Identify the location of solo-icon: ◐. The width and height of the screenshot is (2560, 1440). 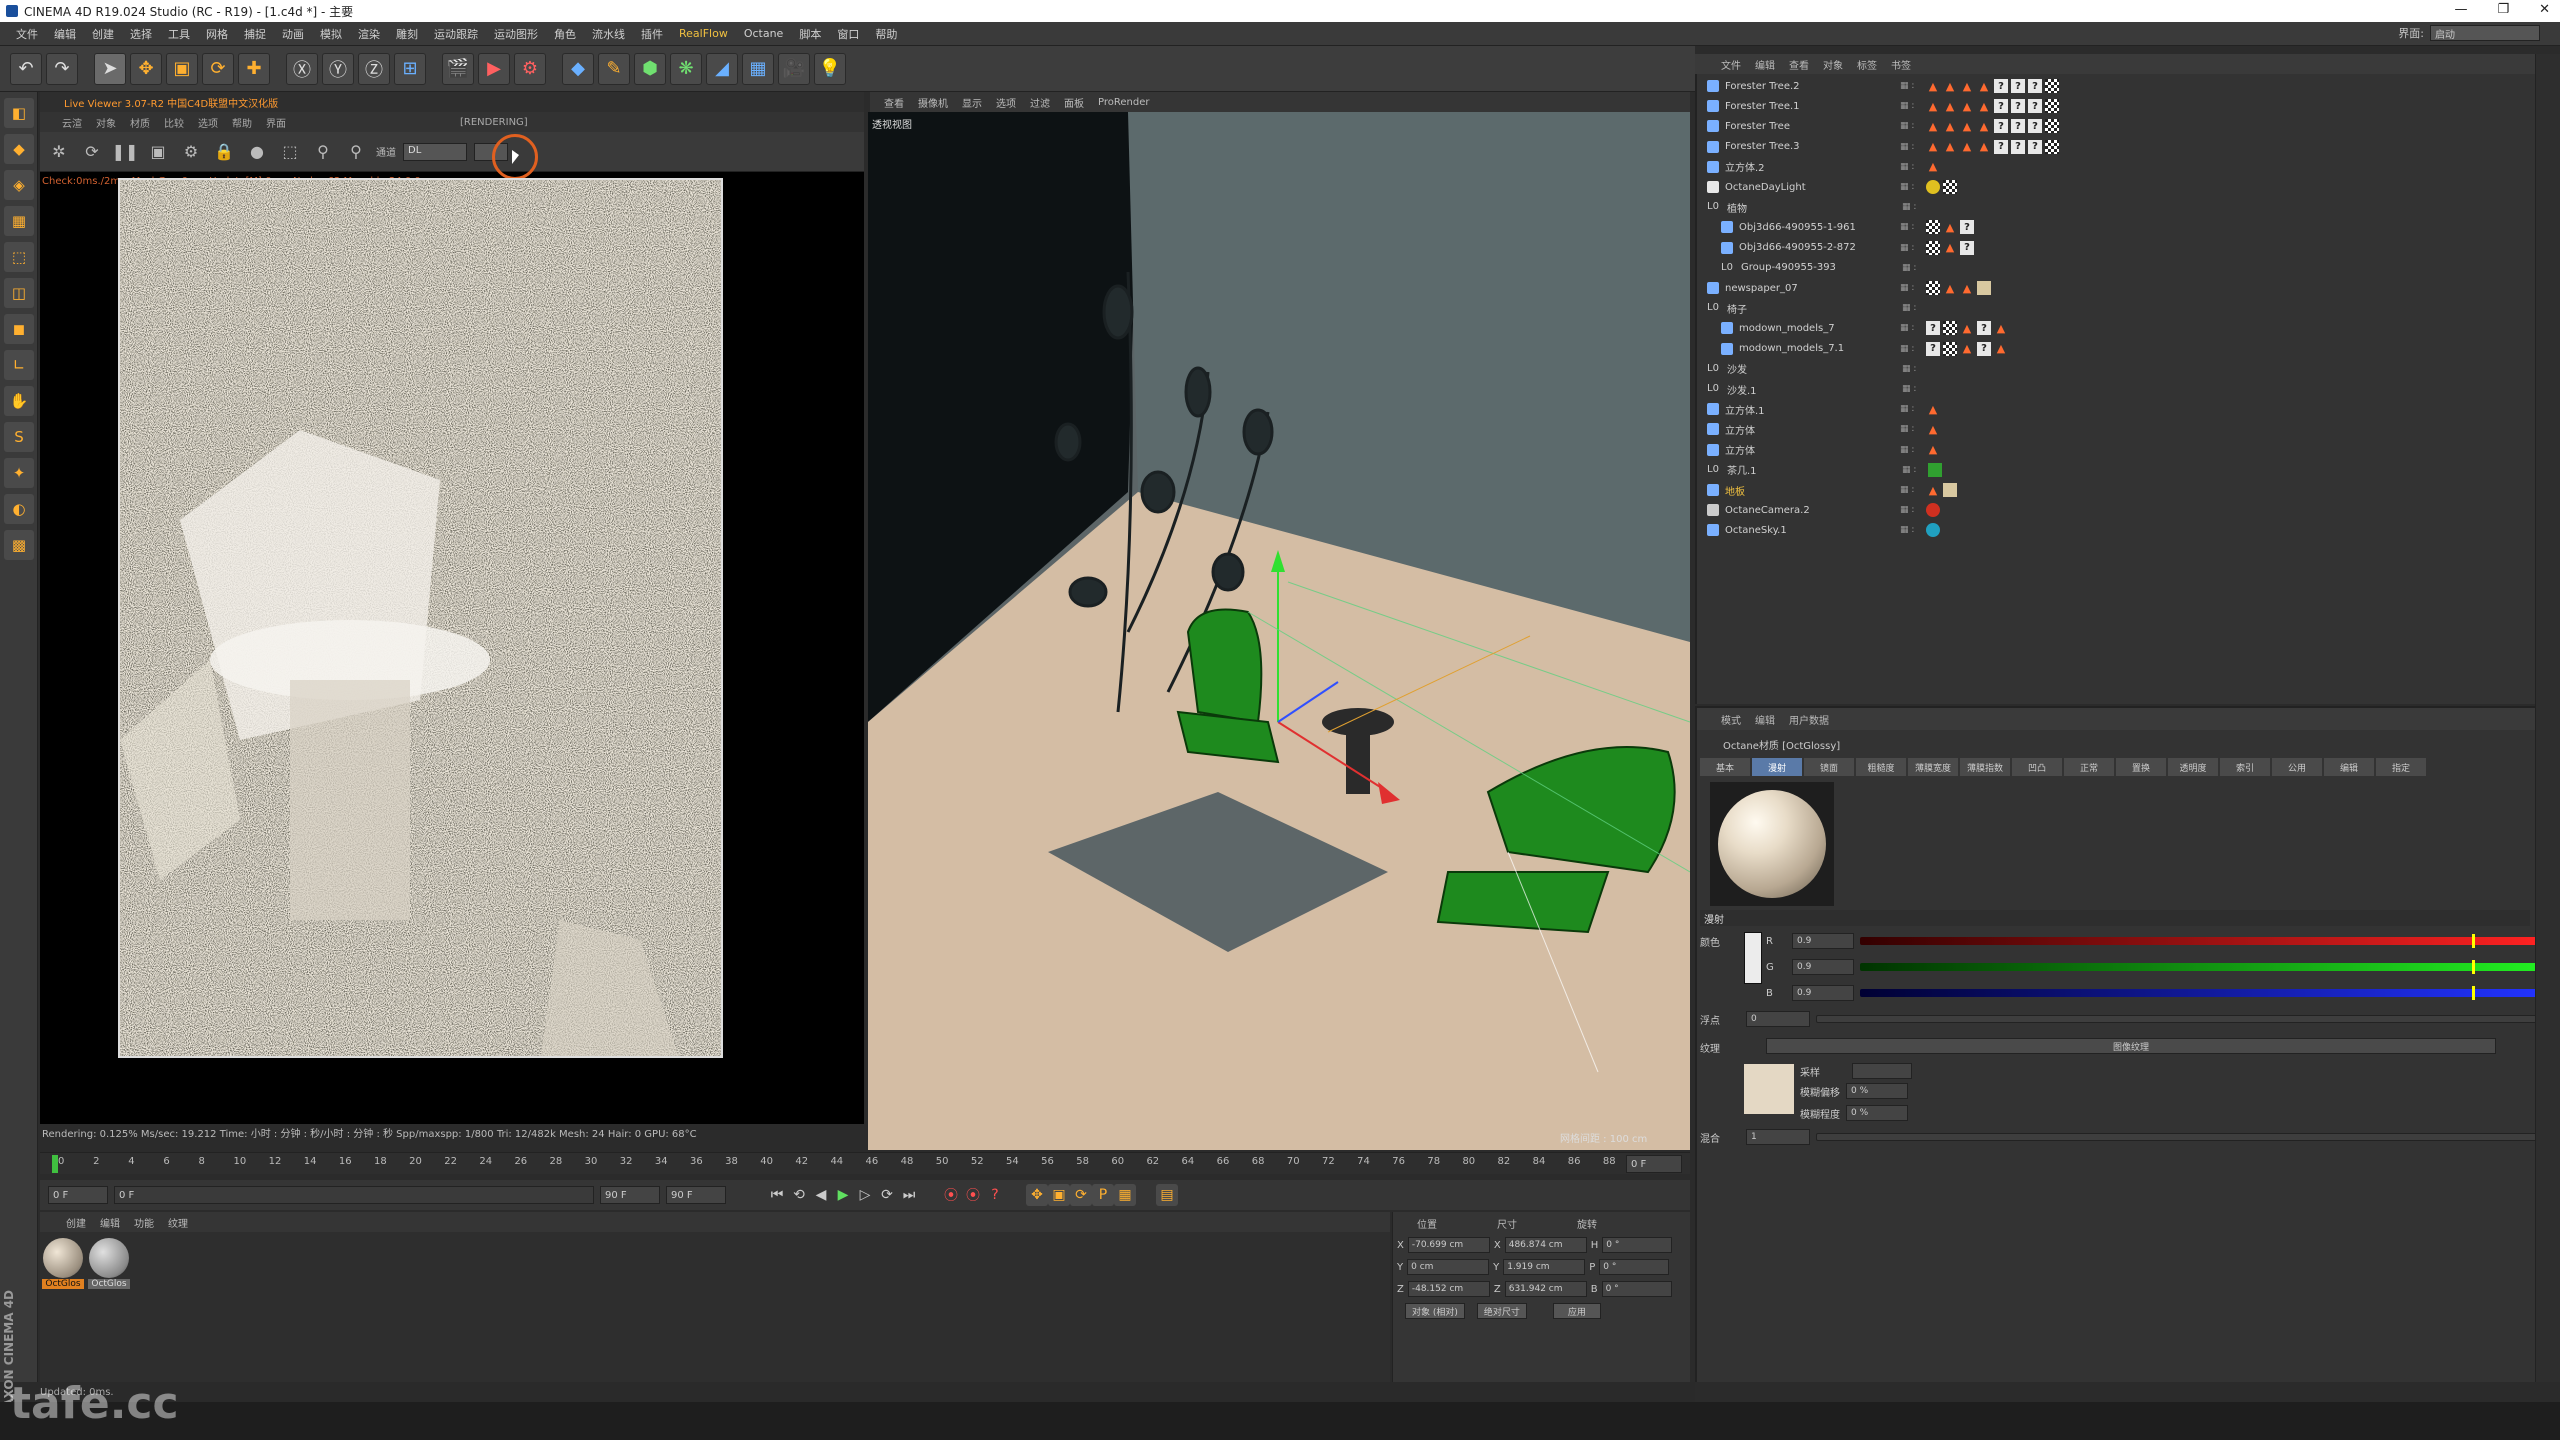
(19, 509).